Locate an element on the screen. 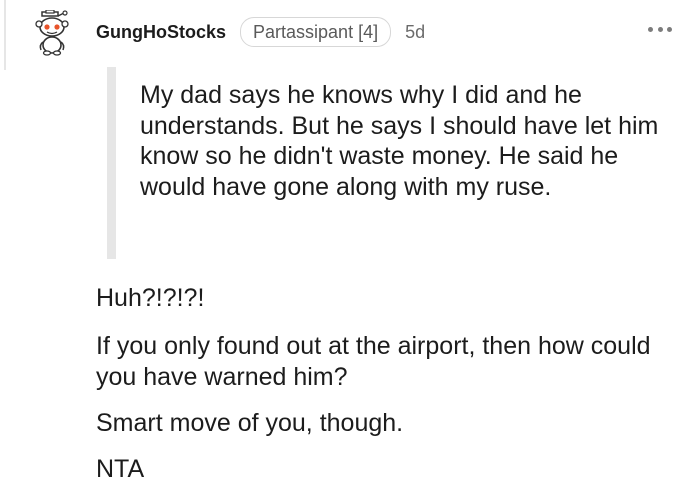 This screenshot has height=497, width=700. more-options-button is located at coordinates (660, 29).